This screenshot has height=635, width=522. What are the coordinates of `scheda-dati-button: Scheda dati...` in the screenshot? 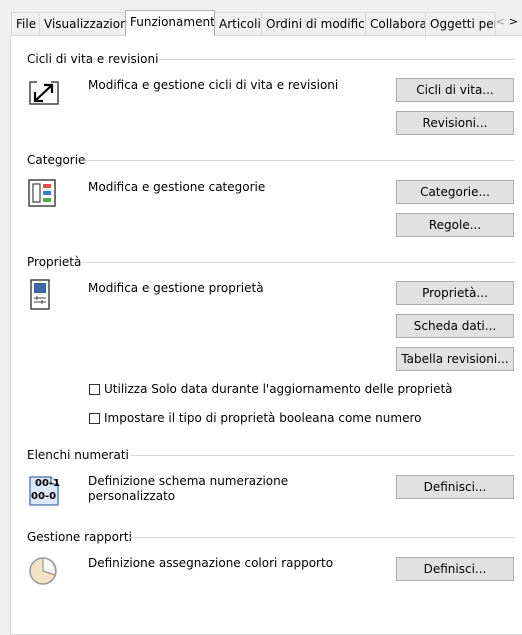 It's located at (455, 326).